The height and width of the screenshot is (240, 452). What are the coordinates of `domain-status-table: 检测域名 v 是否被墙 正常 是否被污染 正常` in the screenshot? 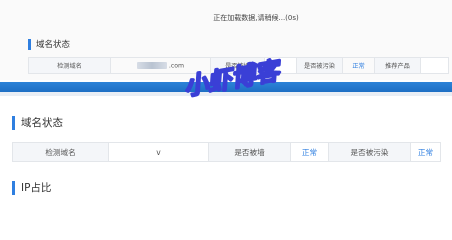 It's located at (226, 152).